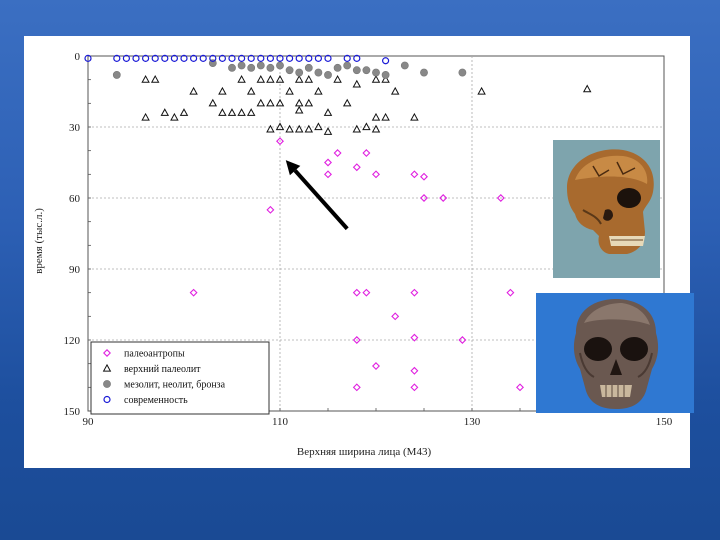 This screenshot has width=720, height=540. I want to click on annotation-arrow, so click(317, 195).